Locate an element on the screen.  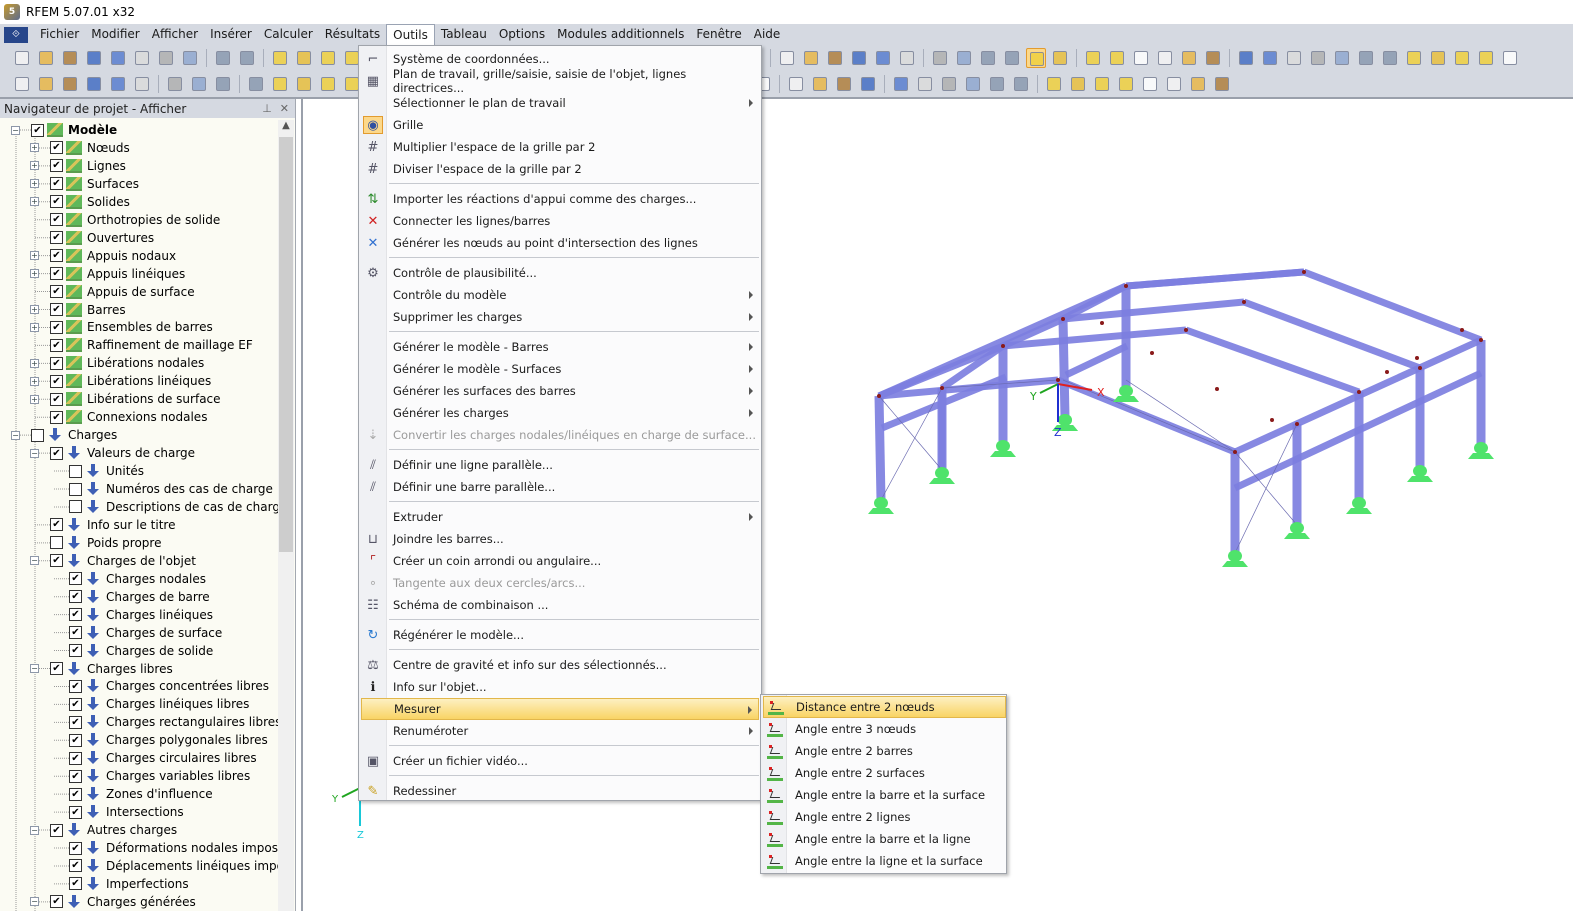
tree-item: − Autres charges is located at coordinates (103, 830).